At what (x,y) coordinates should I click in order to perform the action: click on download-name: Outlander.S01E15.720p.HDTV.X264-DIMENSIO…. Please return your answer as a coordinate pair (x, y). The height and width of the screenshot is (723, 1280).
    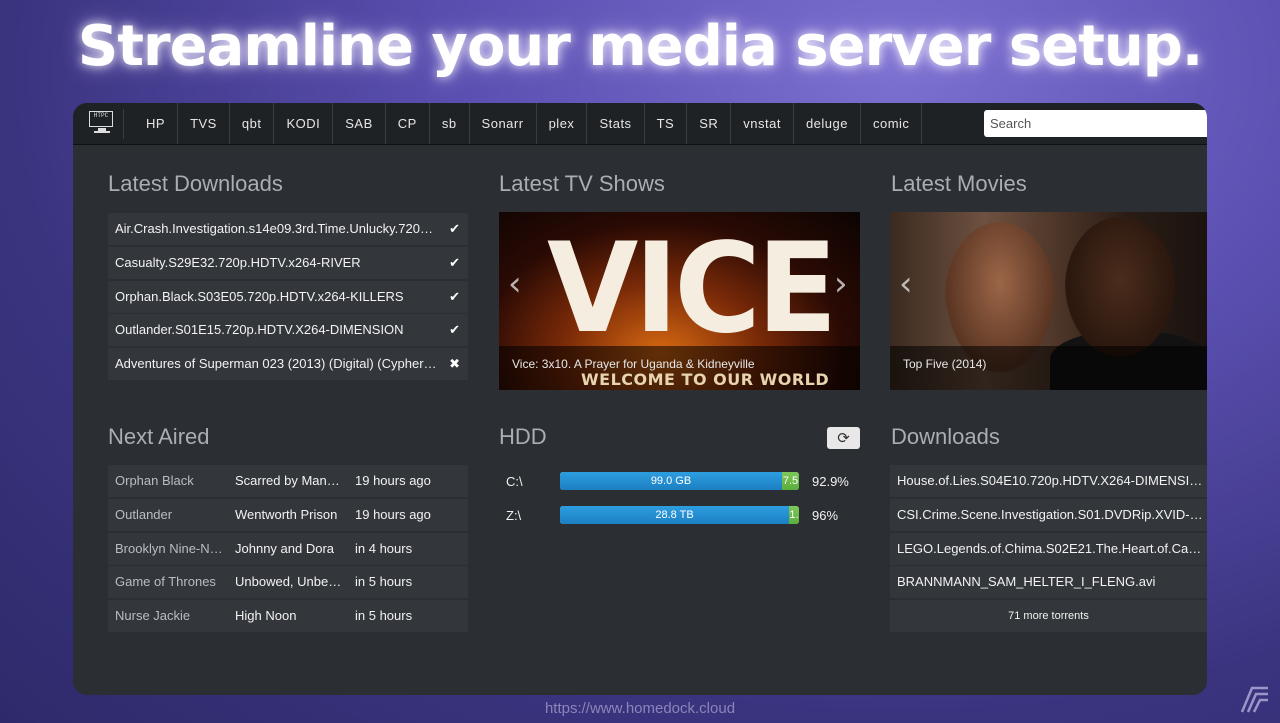
    Looking at the image, I should click on (259, 330).